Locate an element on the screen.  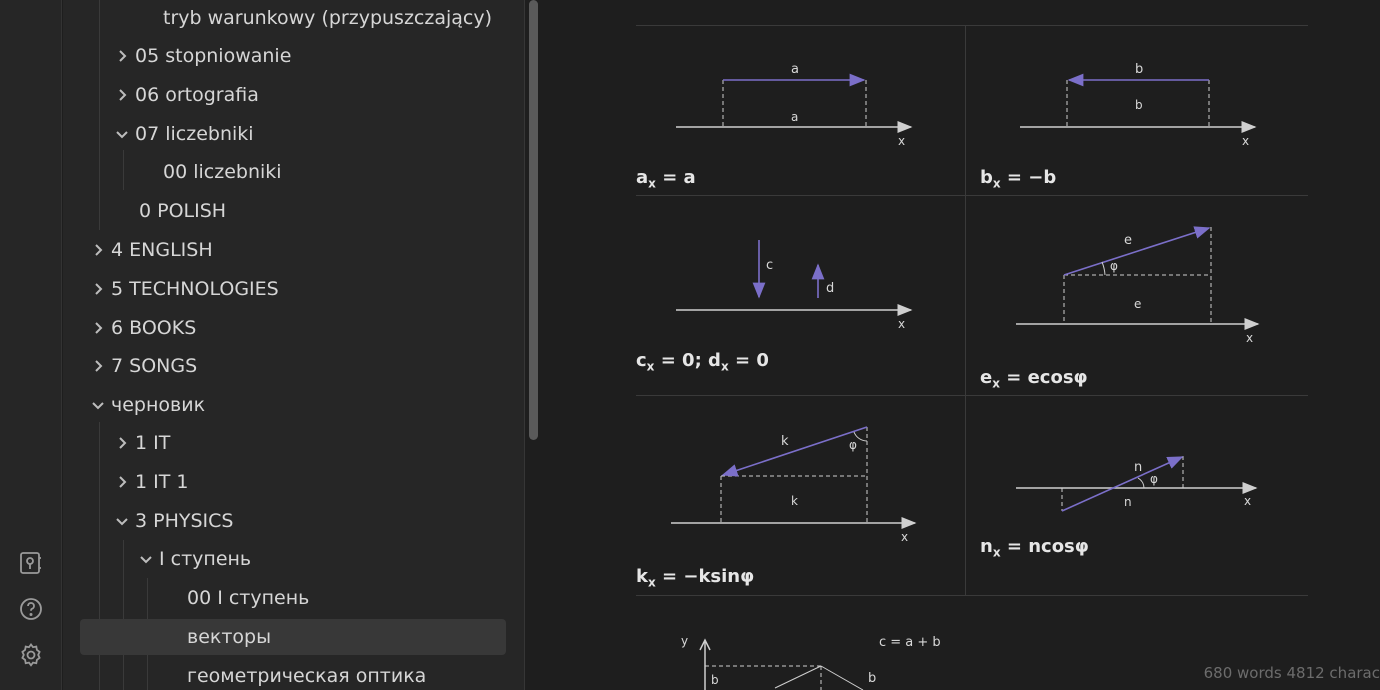
tree-folder: 06 ortografia is located at coordinates (185, 95).